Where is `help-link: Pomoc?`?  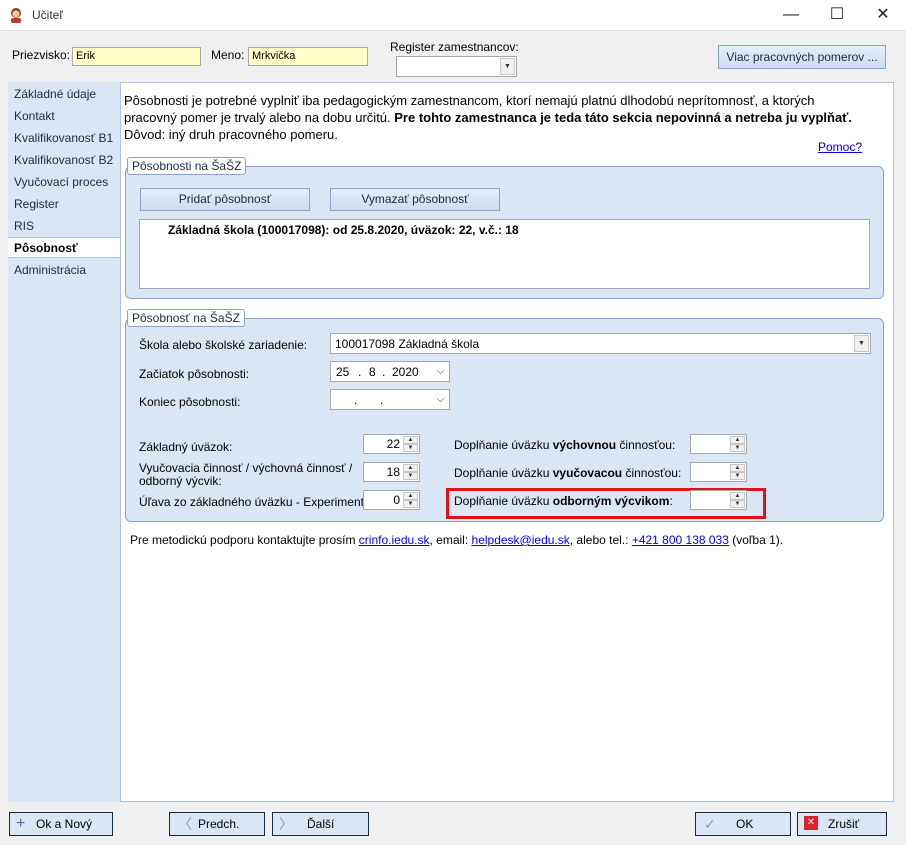
help-link: Pomoc? is located at coordinates (840, 147).